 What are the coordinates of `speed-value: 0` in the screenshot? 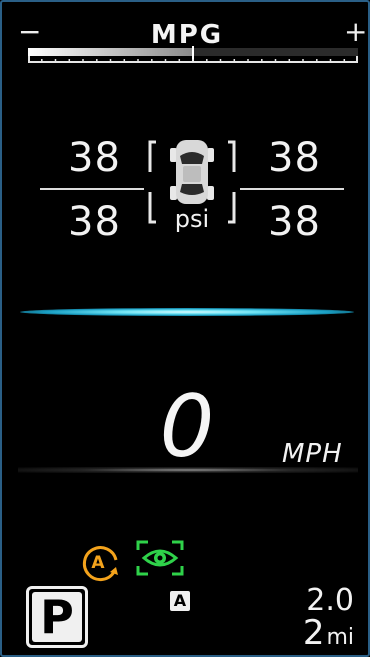 It's located at (187, 427).